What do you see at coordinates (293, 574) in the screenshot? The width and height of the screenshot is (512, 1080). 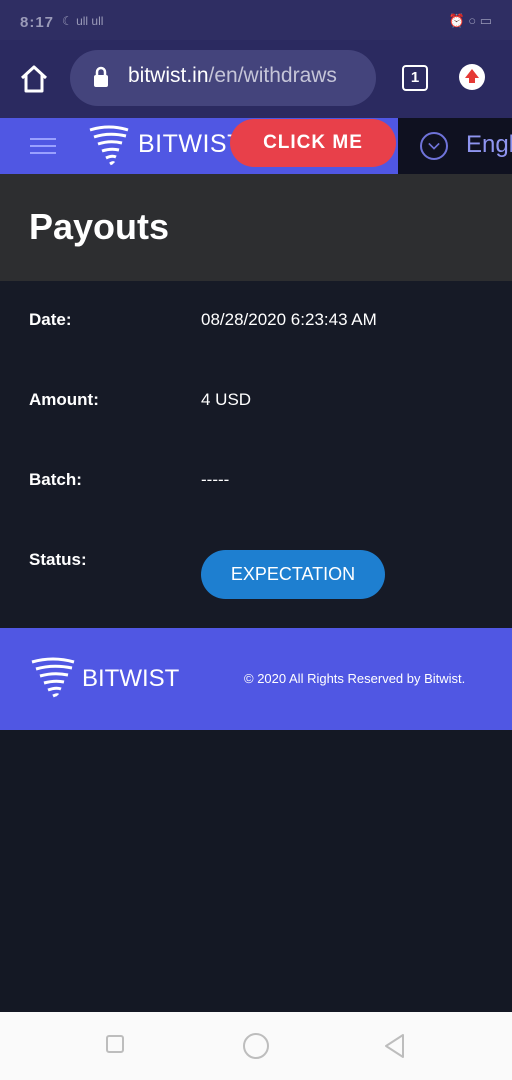 I see `status-badge: EXPECTATION` at bounding box center [293, 574].